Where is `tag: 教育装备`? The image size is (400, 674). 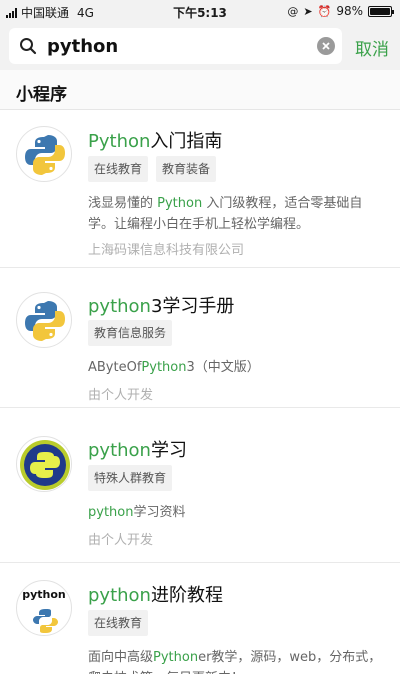 tag: 教育装备 is located at coordinates (186, 169).